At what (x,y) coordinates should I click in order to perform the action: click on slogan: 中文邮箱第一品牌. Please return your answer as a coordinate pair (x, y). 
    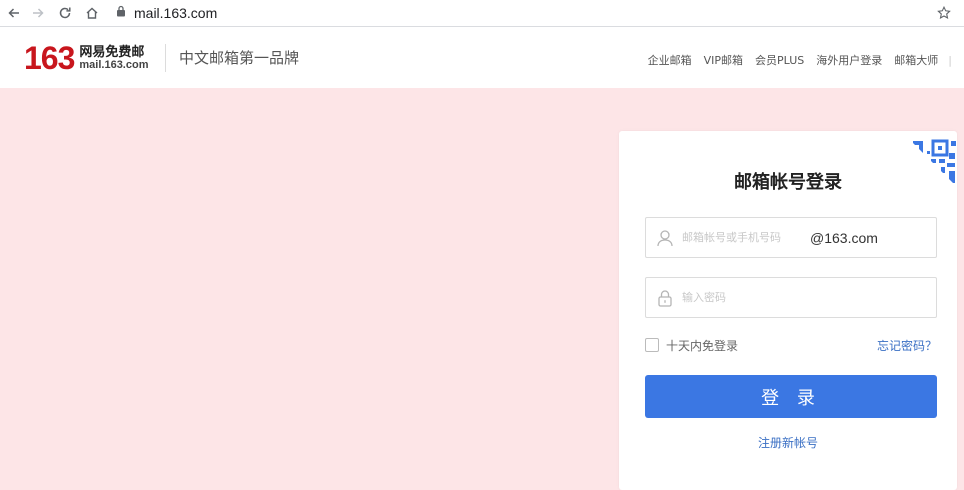
    Looking at the image, I should click on (239, 58).